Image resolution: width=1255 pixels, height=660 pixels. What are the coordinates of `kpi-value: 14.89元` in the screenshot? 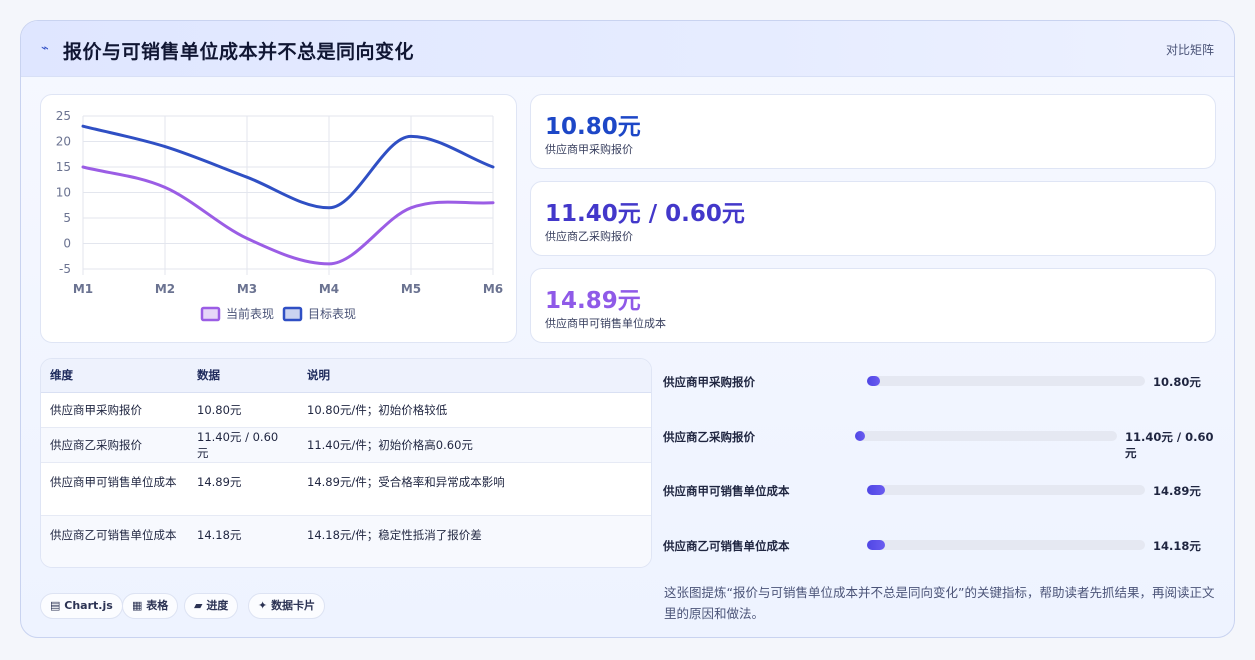 It's located at (593, 301).